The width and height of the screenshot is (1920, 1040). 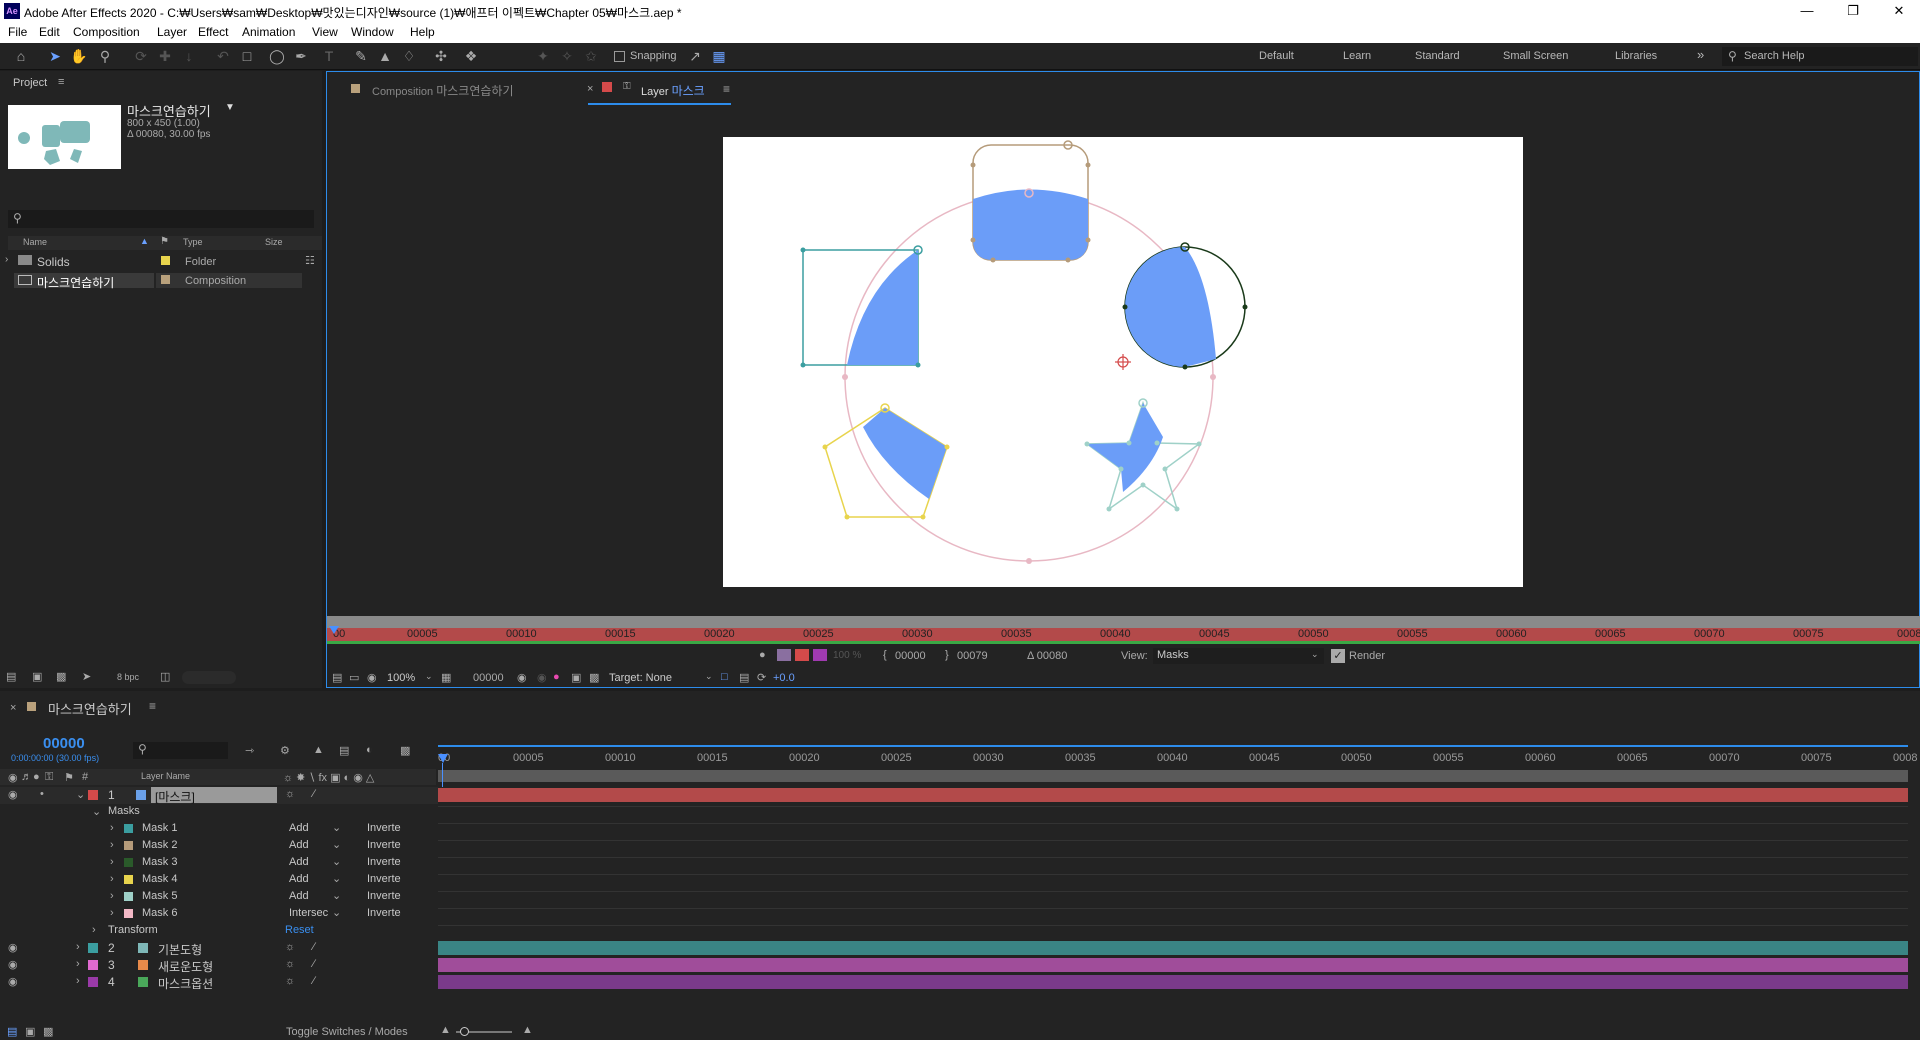 I want to click on trash-icon: ◫, so click(x=165, y=676).